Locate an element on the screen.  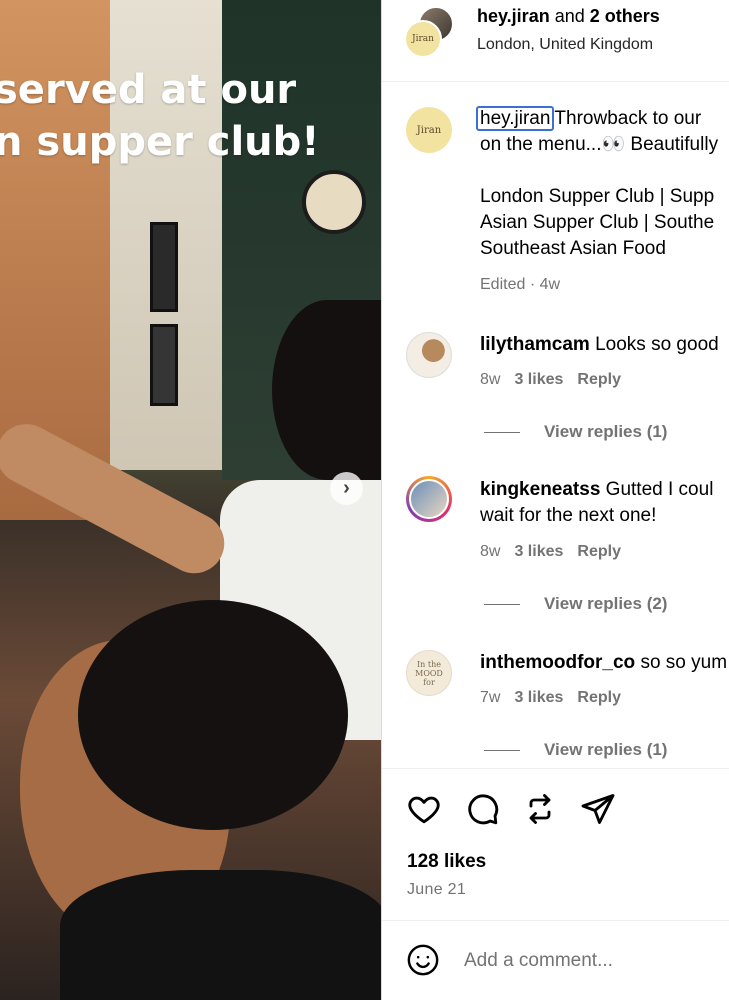
comment-body-line-2: wait for the next one! is located at coordinates (568, 515).